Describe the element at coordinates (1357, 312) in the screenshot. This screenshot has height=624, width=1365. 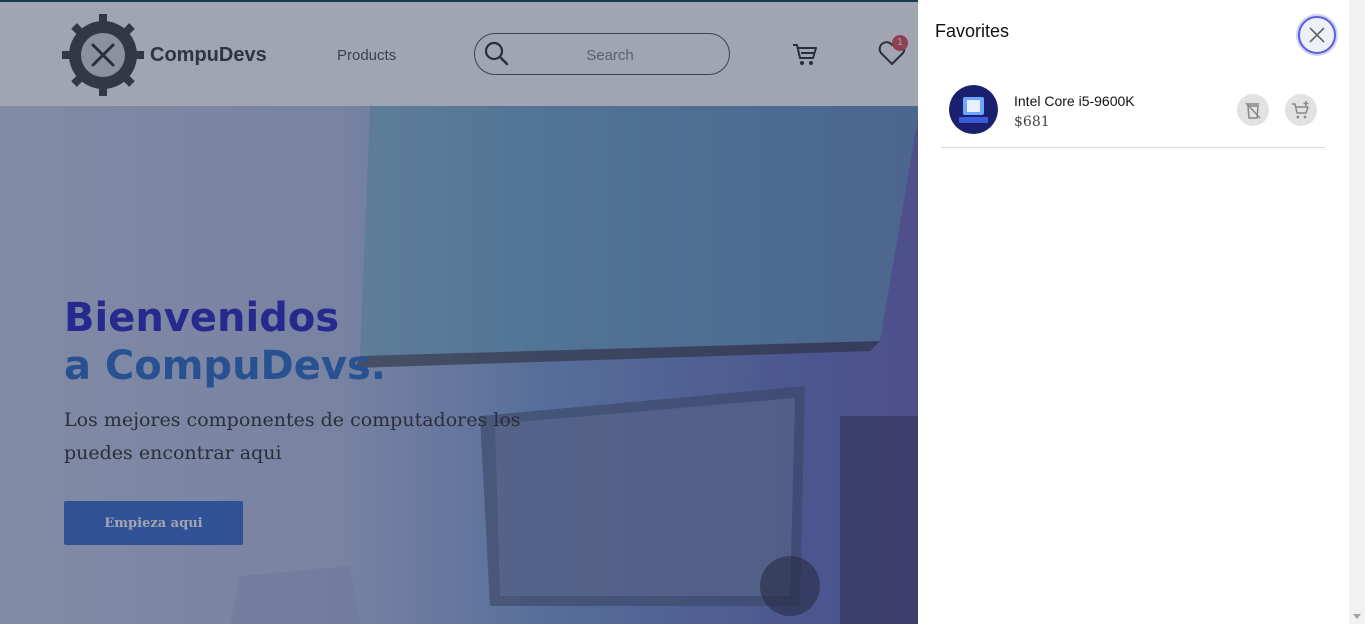
I see `vertical-scrollbar` at that location.